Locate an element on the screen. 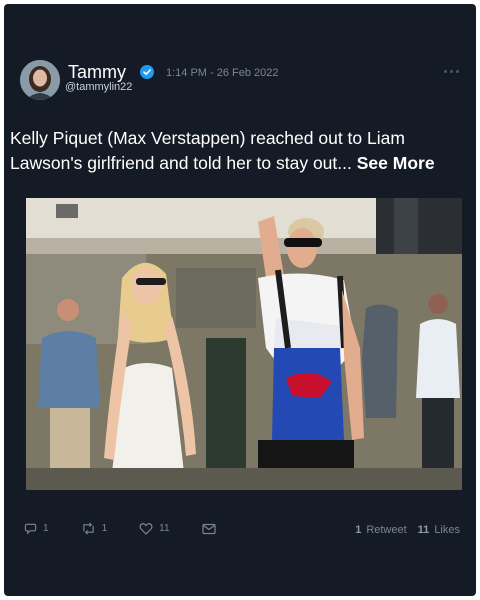  author-name: Tammy is located at coordinates (97, 72).